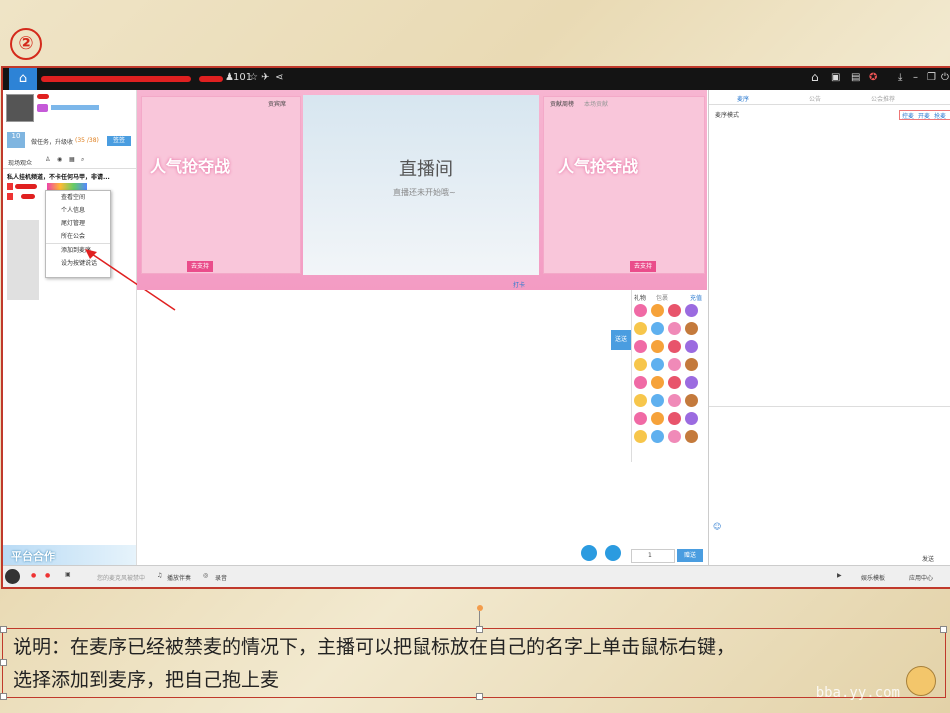 The height and width of the screenshot is (713, 950). I want to click on ctx-taillight: 尾灯管理, so click(78, 223).